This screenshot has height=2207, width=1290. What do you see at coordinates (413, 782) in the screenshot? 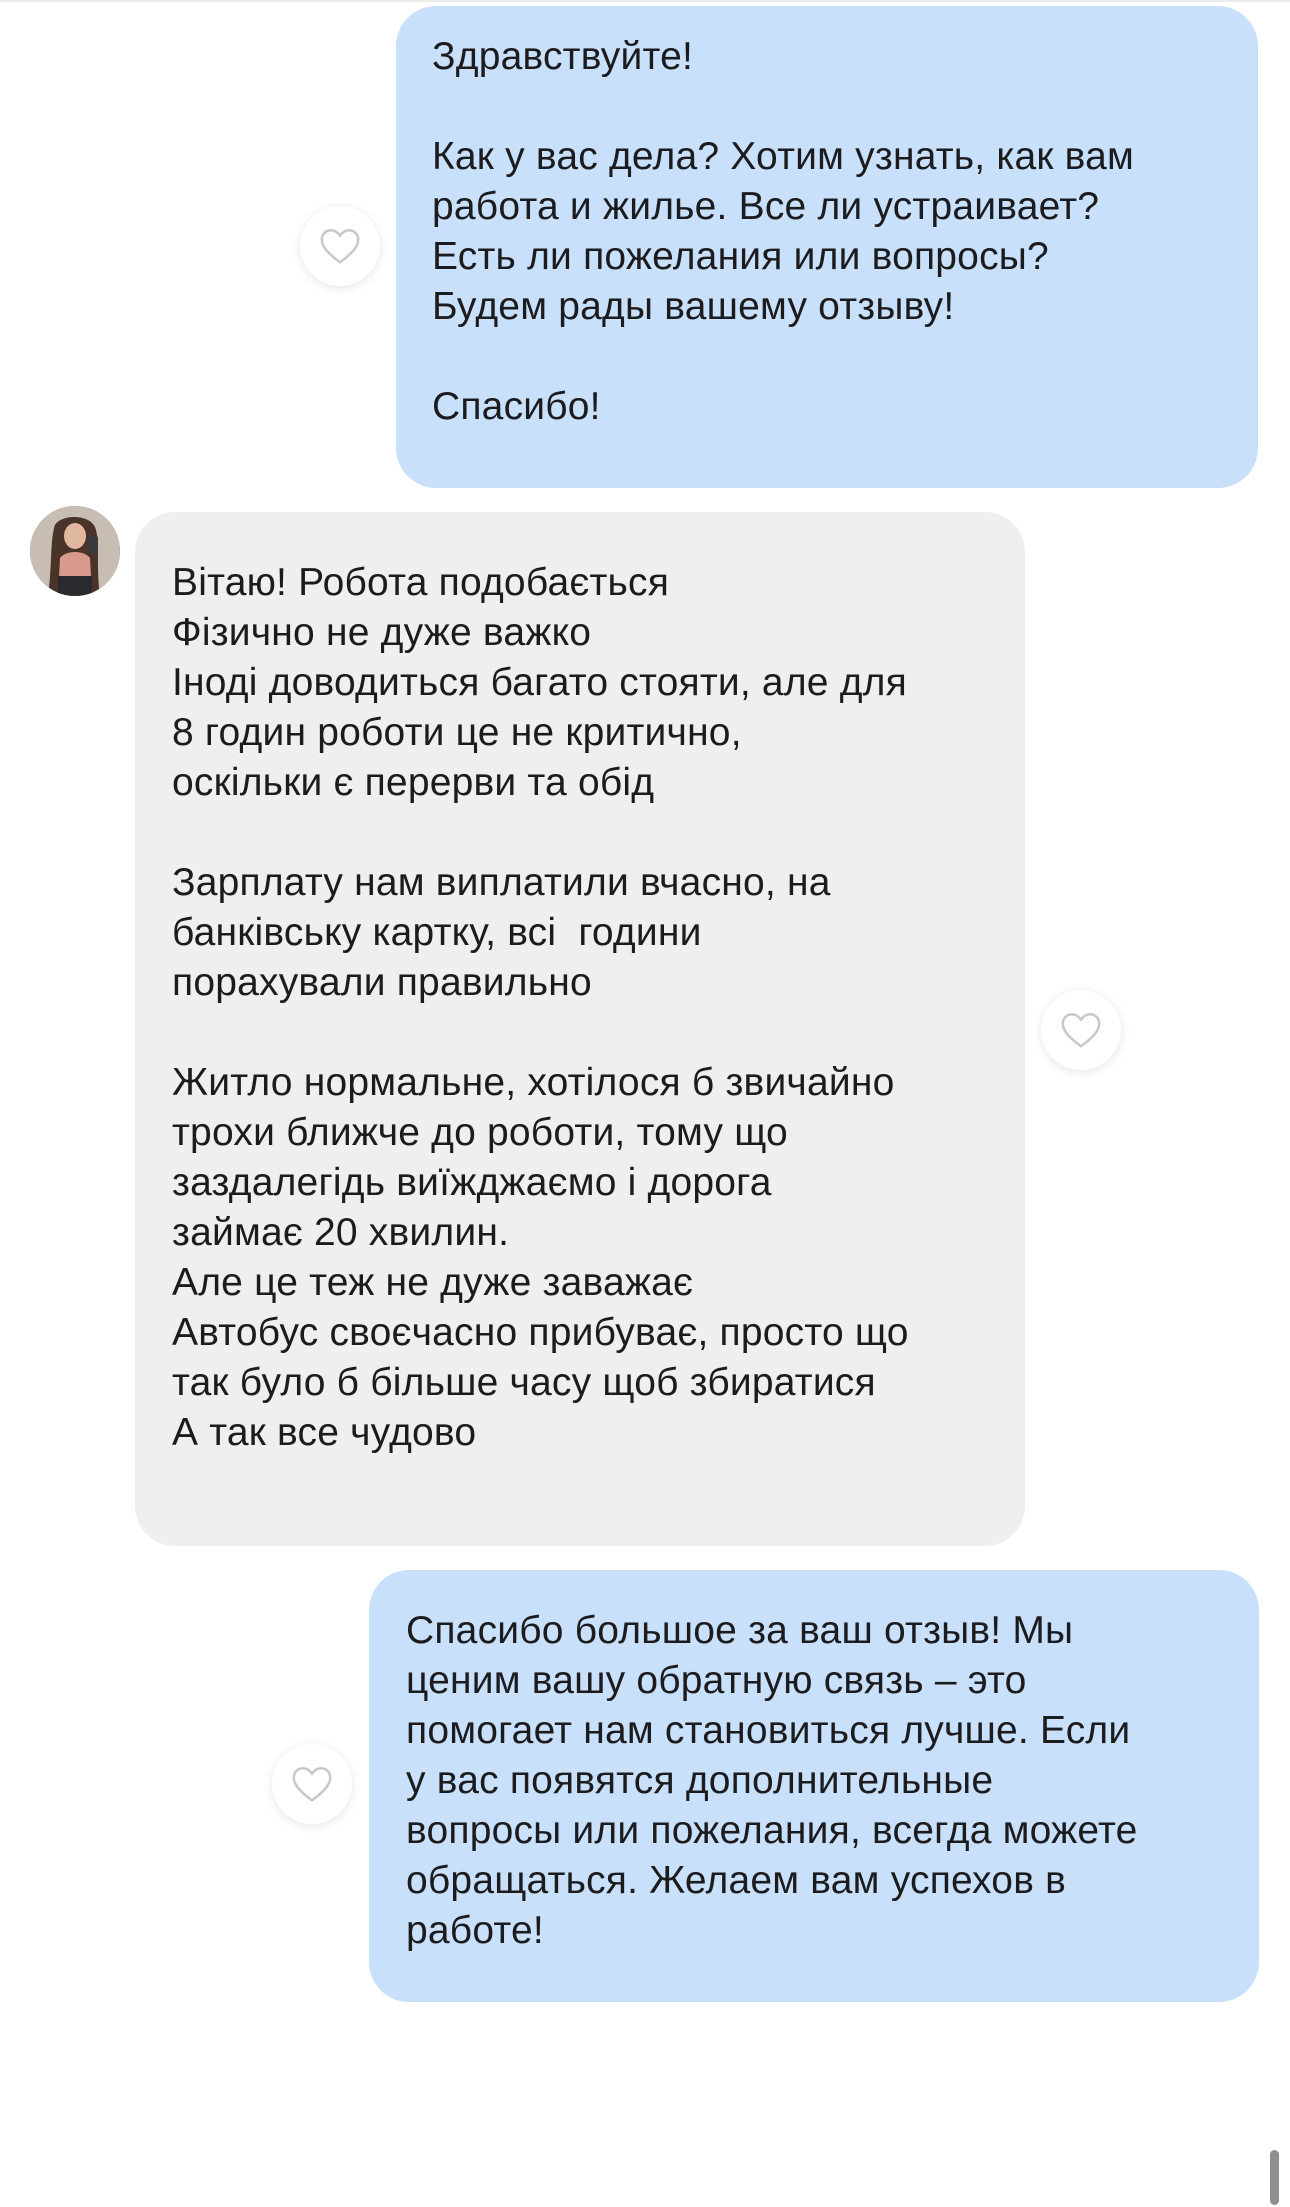
I see `message-line: оскільки є перерви та обід` at bounding box center [413, 782].